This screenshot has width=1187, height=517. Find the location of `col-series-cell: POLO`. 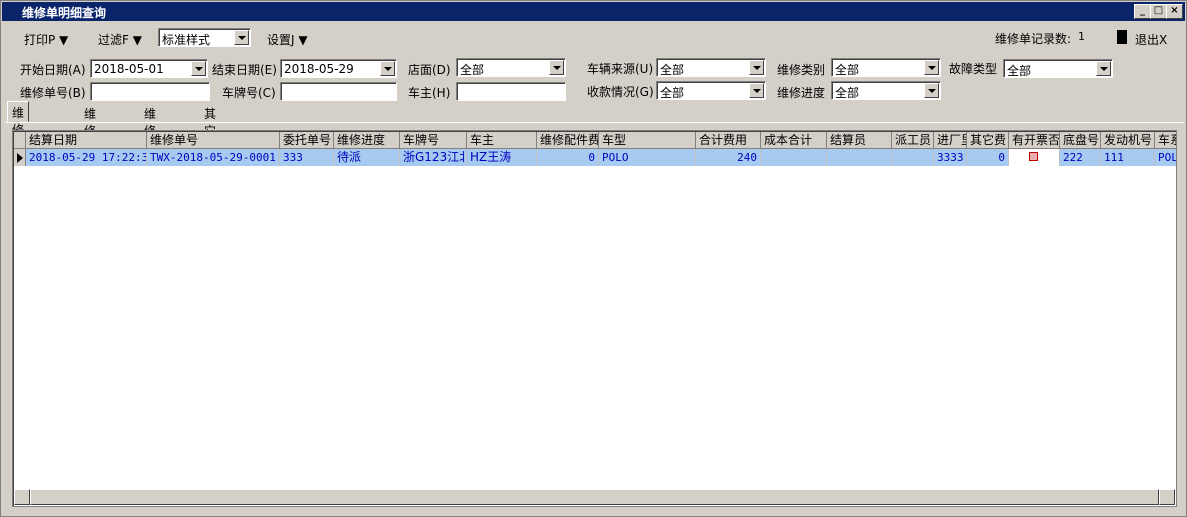

col-series-cell: POLO is located at coordinates (1165, 157).